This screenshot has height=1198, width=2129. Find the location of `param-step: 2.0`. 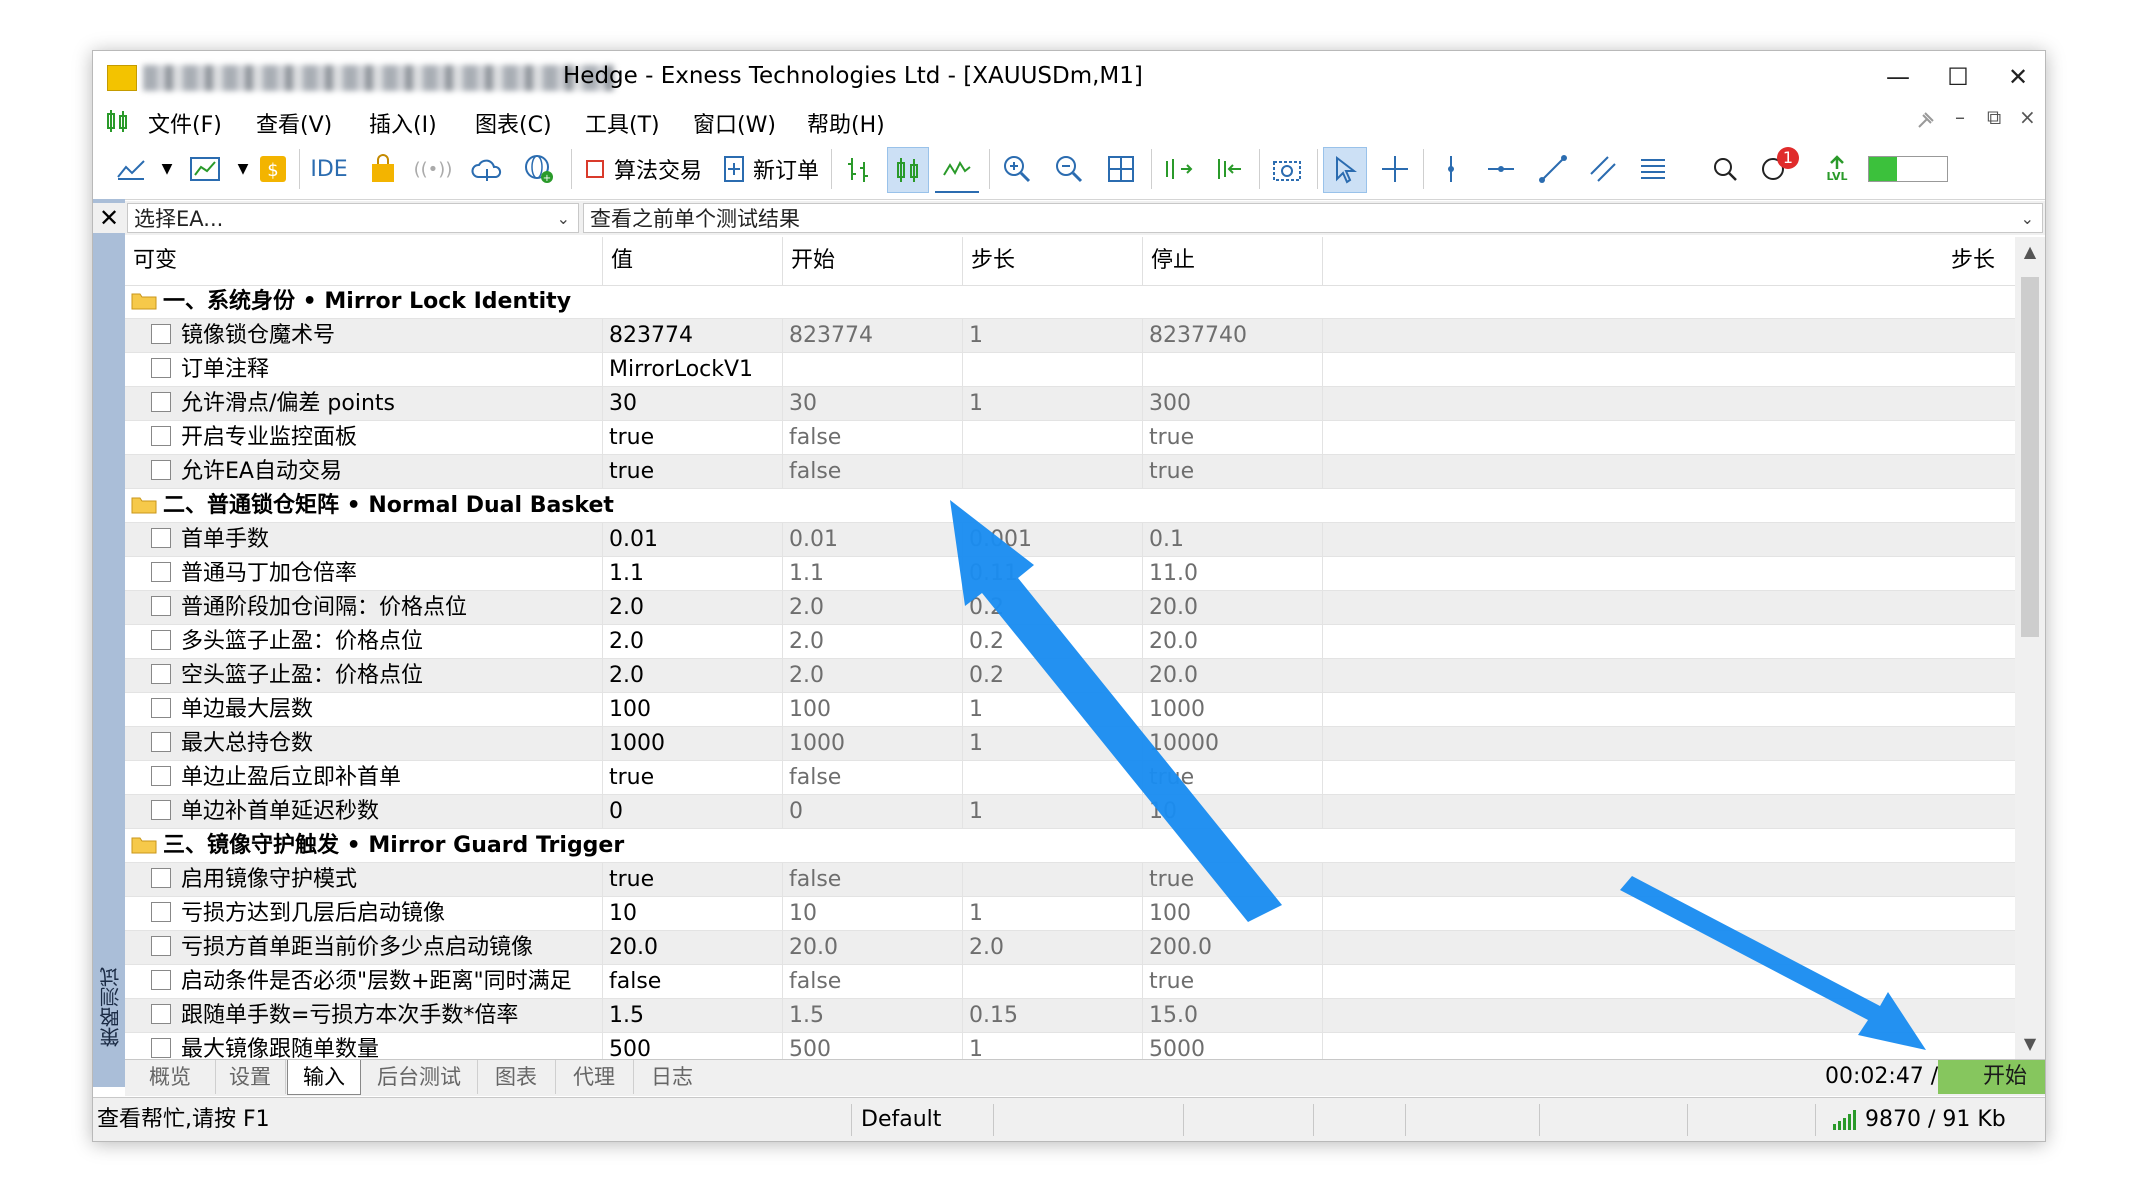

param-step: 2.0 is located at coordinates (1053, 948).